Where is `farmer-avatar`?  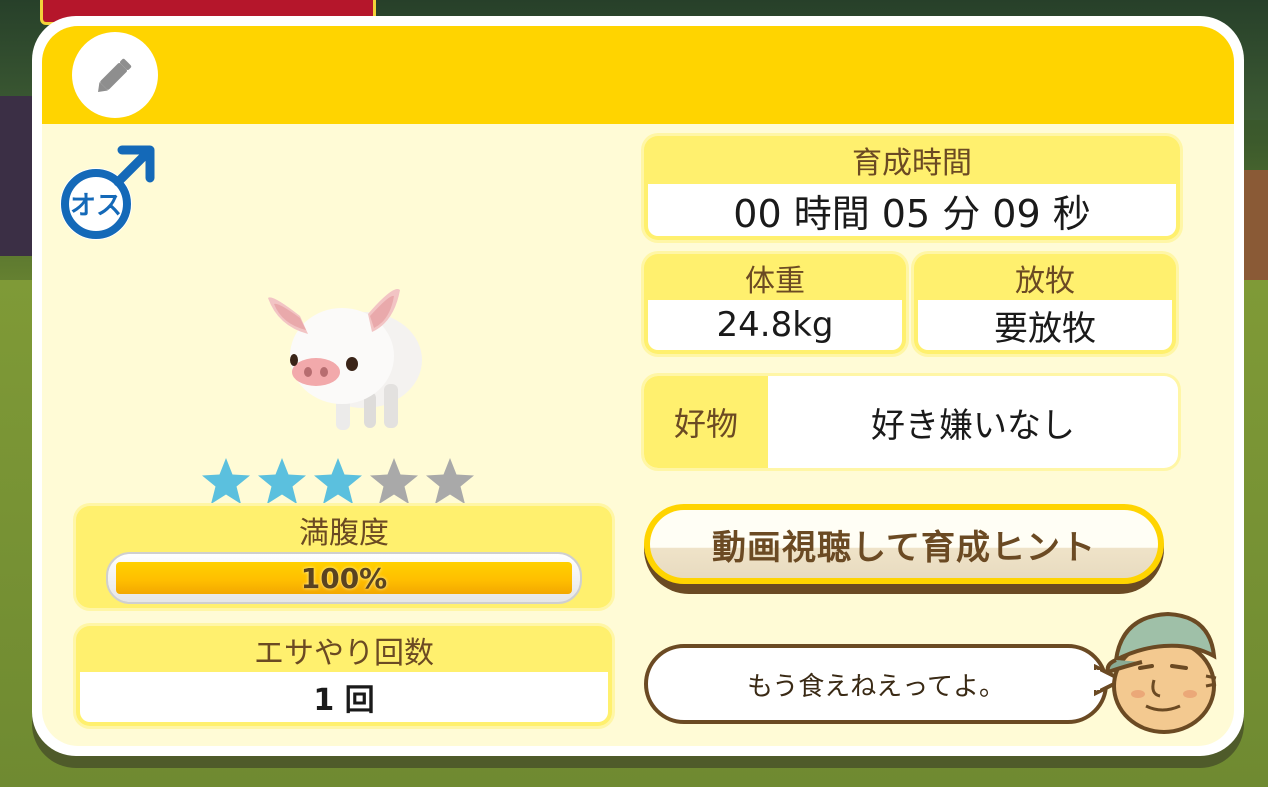 farmer-avatar is located at coordinates (1161, 672).